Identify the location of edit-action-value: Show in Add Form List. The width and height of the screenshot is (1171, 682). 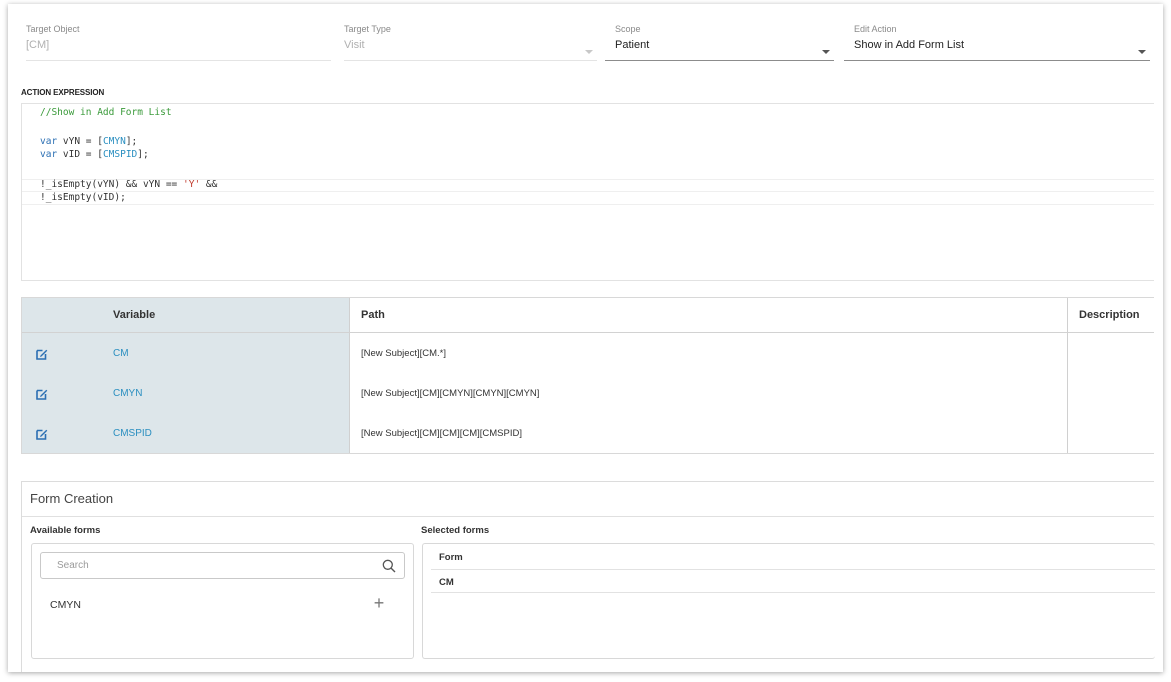
(909, 45).